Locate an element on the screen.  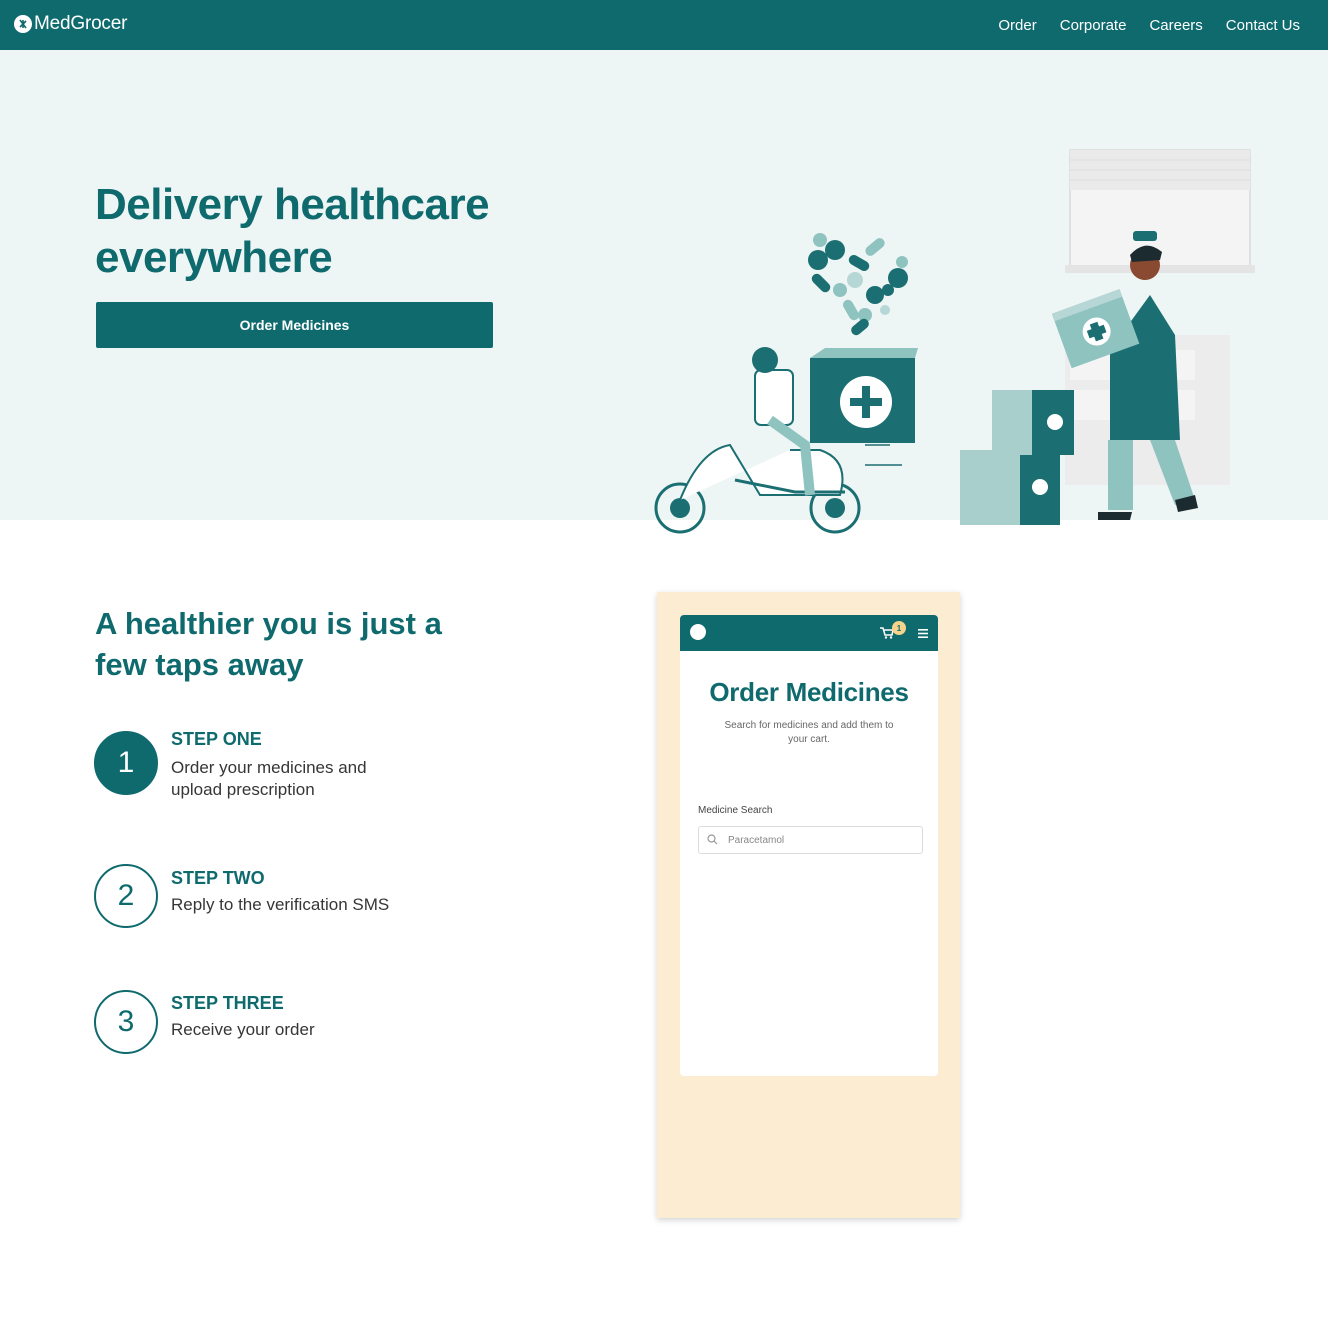
step-description: Reply to the verification SMS is located at coordinates (280, 904).